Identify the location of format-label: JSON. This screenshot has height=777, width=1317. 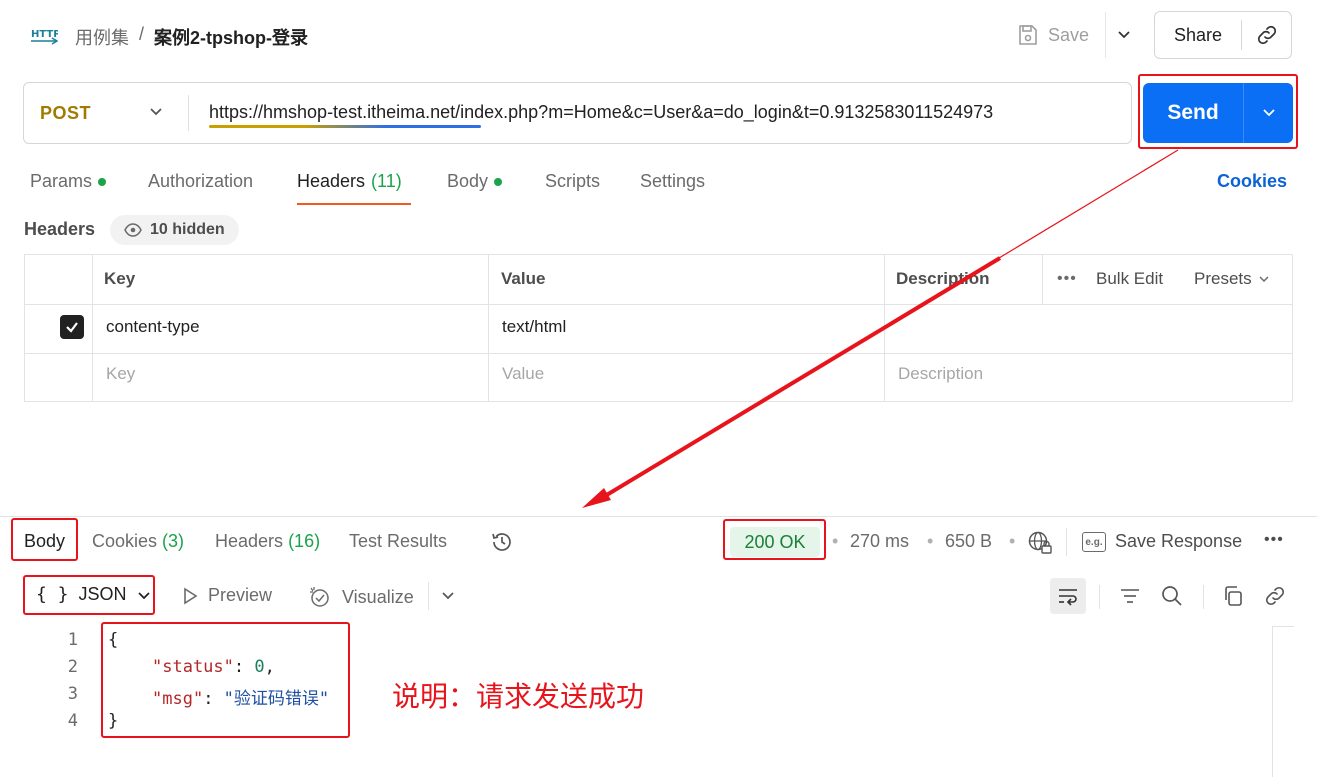
(102, 594).